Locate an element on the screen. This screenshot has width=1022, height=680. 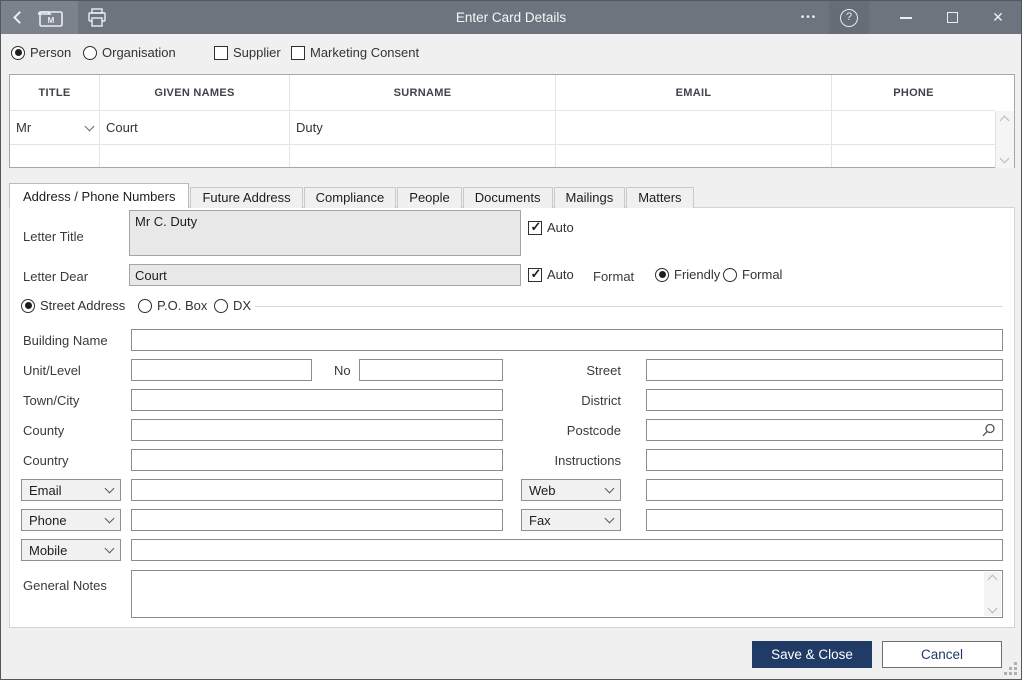
letter-dear-auto-checkbox: Auto is located at coordinates (551, 274).